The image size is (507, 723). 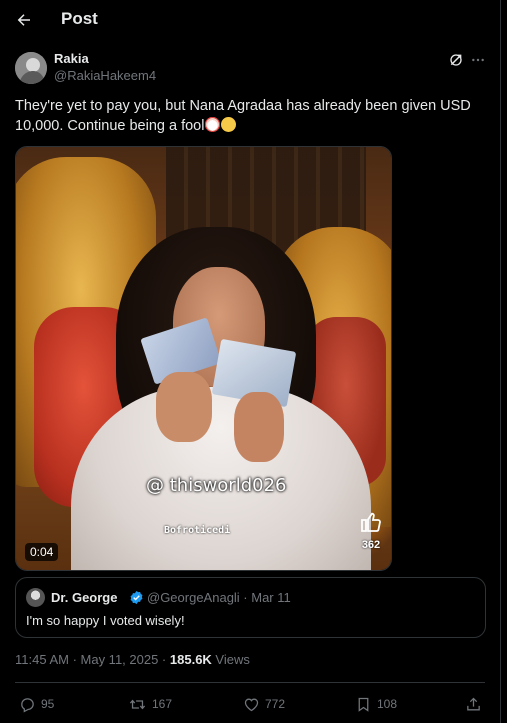 I want to click on author-handle: @RakiaHakeem4, so click(x=105, y=75).